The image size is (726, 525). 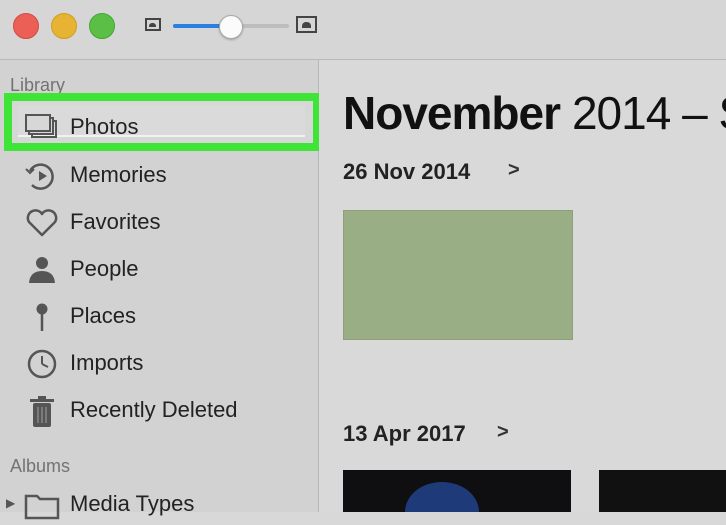 I want to click on sidebar-item-recently-deleted: Recently Deleted, so click(x=165, y=410).